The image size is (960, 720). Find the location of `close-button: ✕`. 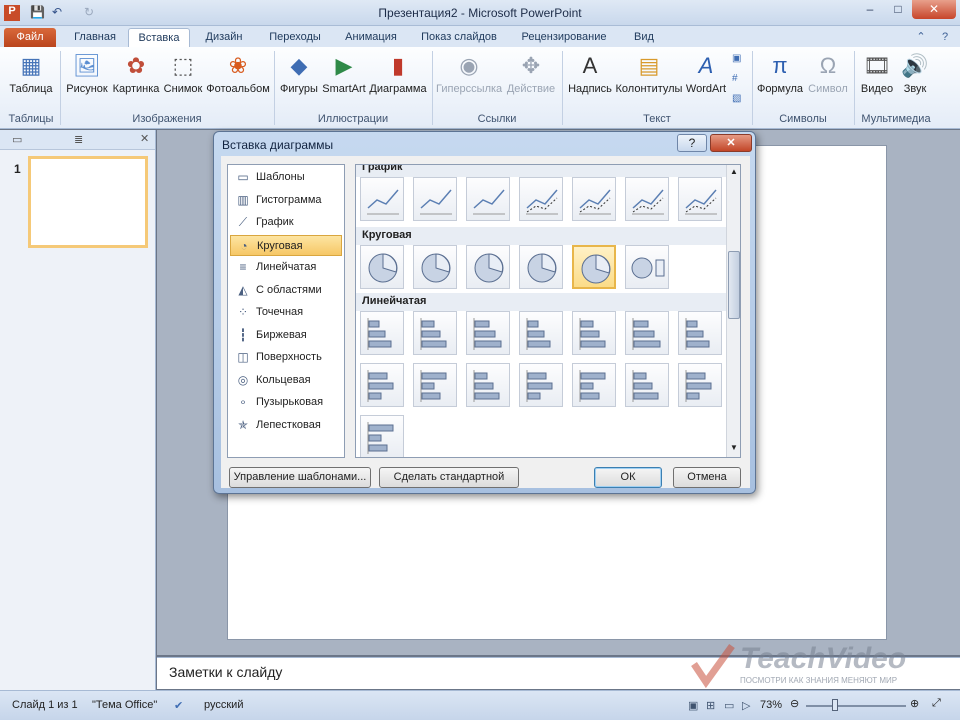

close-button: ✕ is located at coordinates (934, 9).